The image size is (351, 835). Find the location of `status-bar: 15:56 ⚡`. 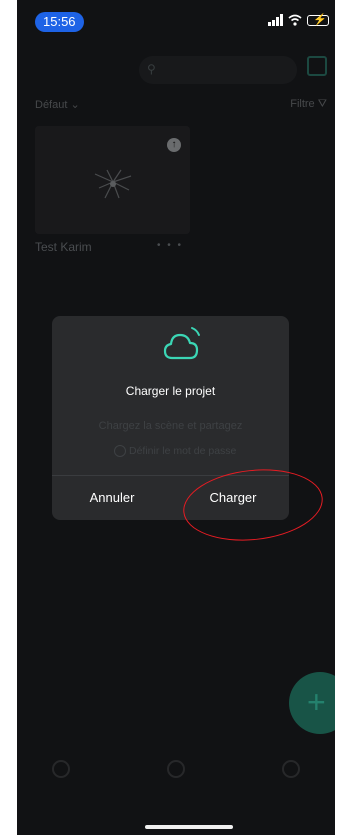

status-bar: 15:56 ⚡ is located at coordinates (176, 20).